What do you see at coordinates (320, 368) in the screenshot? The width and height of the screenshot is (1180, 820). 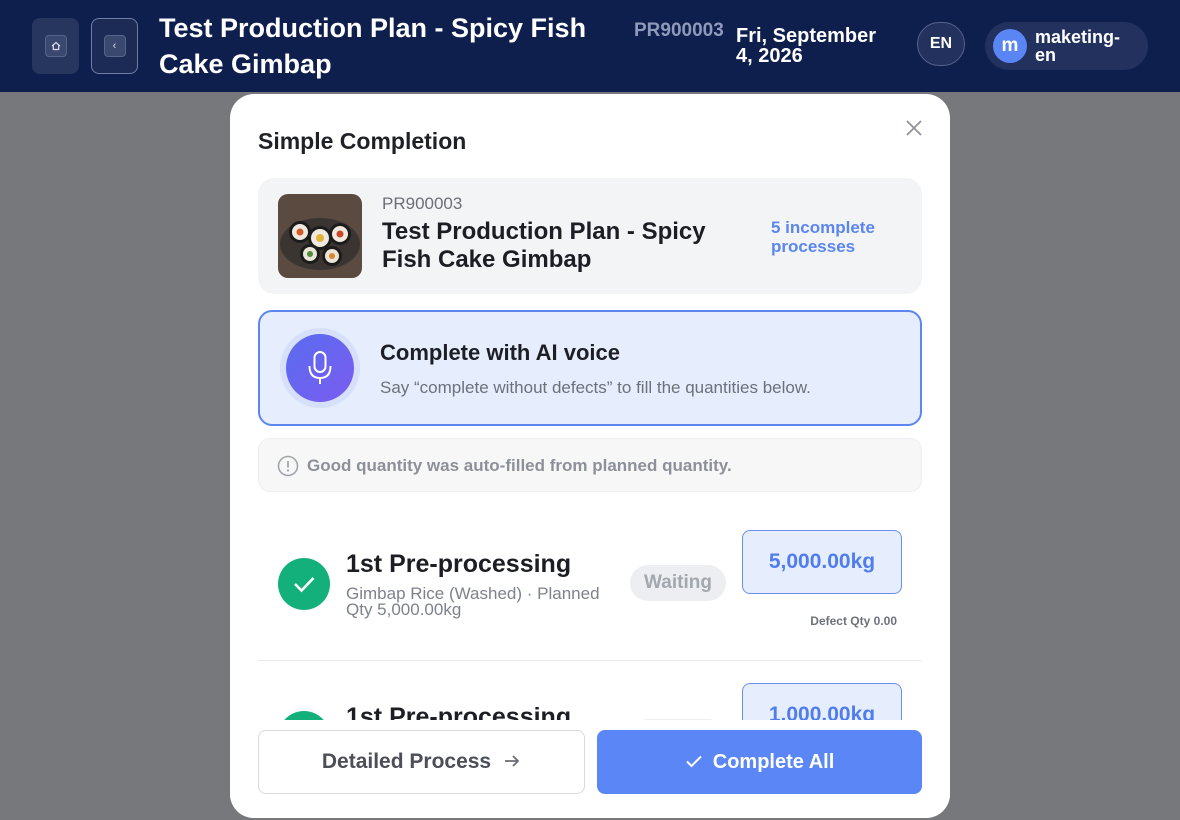 I see `microphone-icon` at bounding box center [320, 368].